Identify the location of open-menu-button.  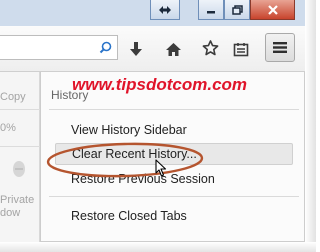
(280, 47).